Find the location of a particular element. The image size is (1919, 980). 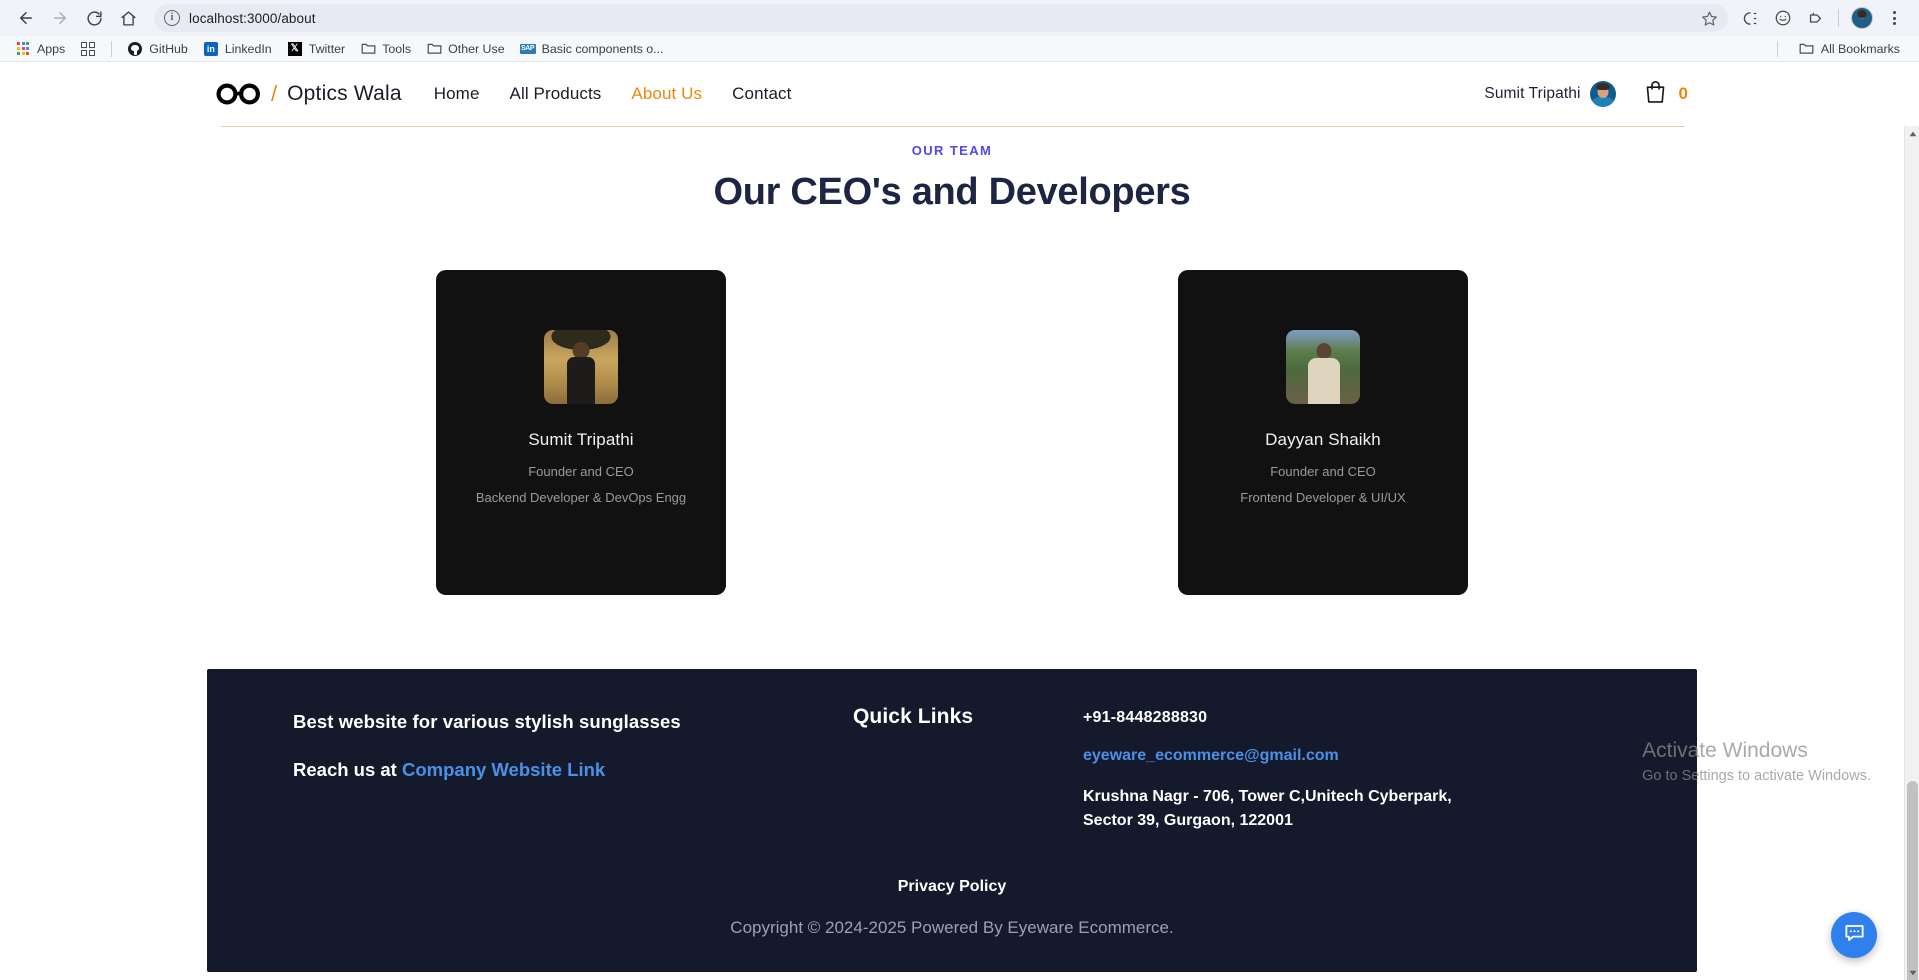

bookmark-label: GitHub is located at coordinates (168, 48).